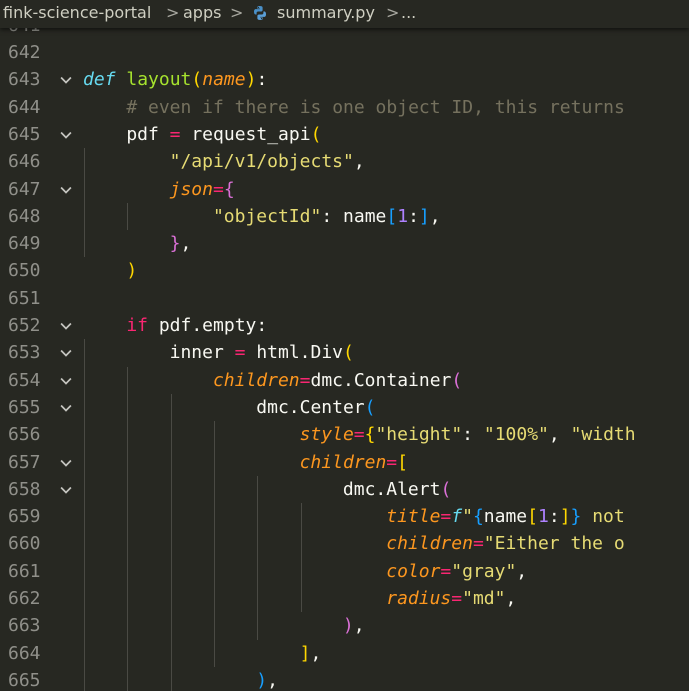 Image resolution: width=689 pixels, height=691 pixels. I want to click on code-line: 662 radius="md",, so click(344, 598).